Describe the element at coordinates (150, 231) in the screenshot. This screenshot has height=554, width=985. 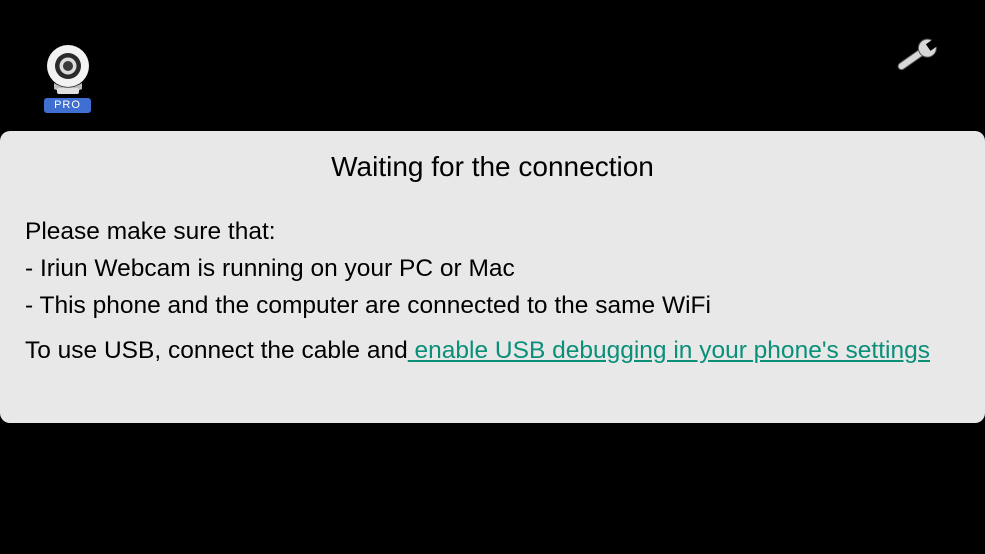
I see `instruction-intro: Please make sure that:` at that location.